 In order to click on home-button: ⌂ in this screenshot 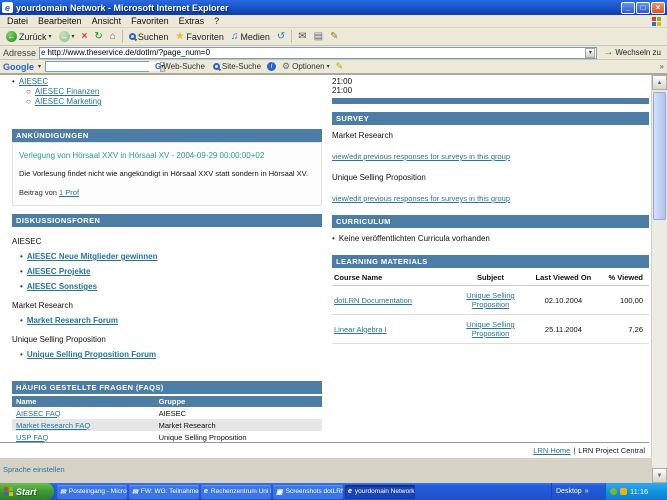, I will do `click(113, 37)`.